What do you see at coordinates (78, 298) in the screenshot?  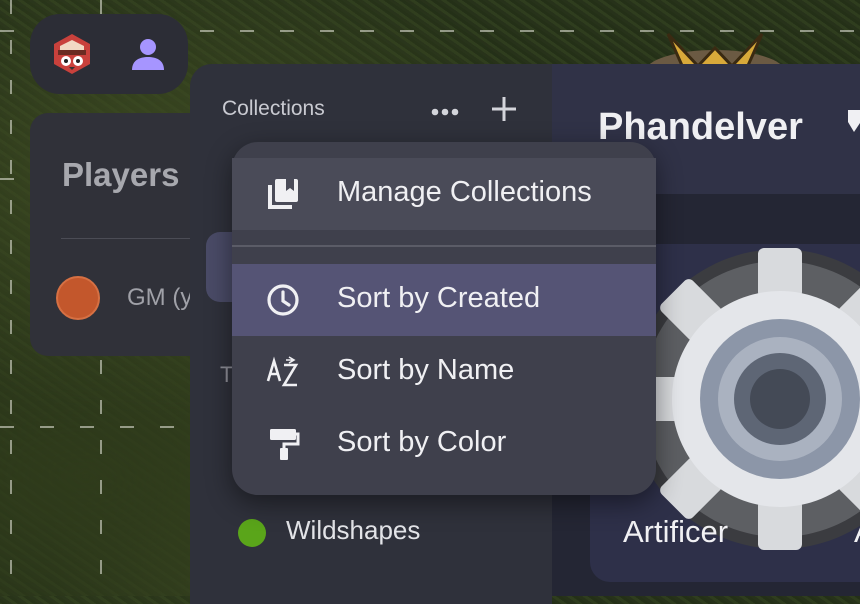 I see `player-color-dot` at bounding box center [78, 298].